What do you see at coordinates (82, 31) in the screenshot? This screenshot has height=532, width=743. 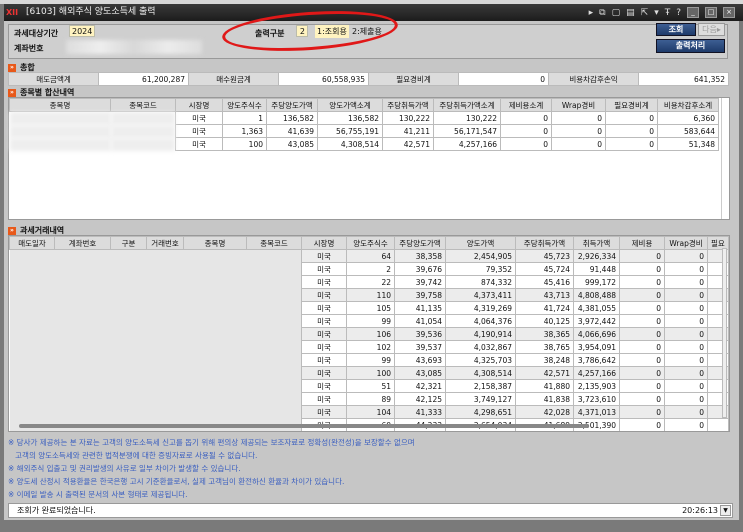 I see `period-input: 2024` at bounding box center [82, 31].